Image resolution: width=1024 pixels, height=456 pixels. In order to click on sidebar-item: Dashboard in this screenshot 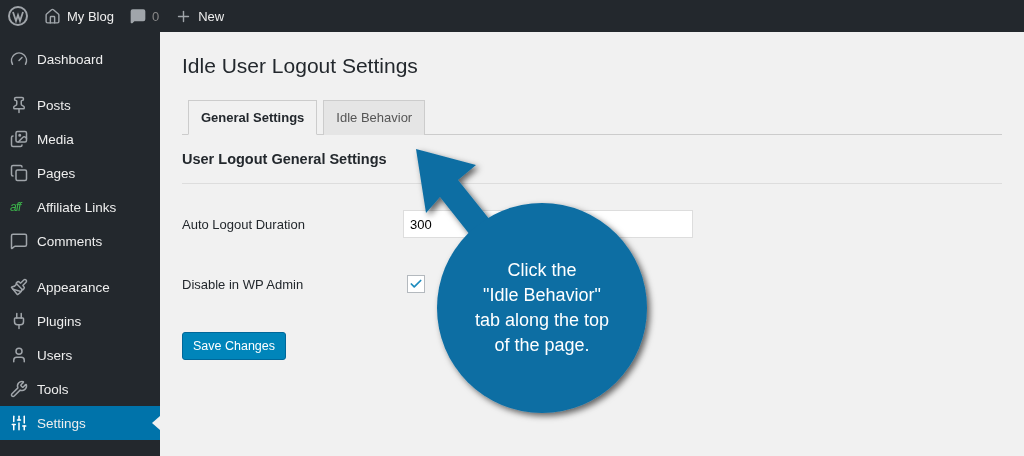, I will do `click(80, 59)`.